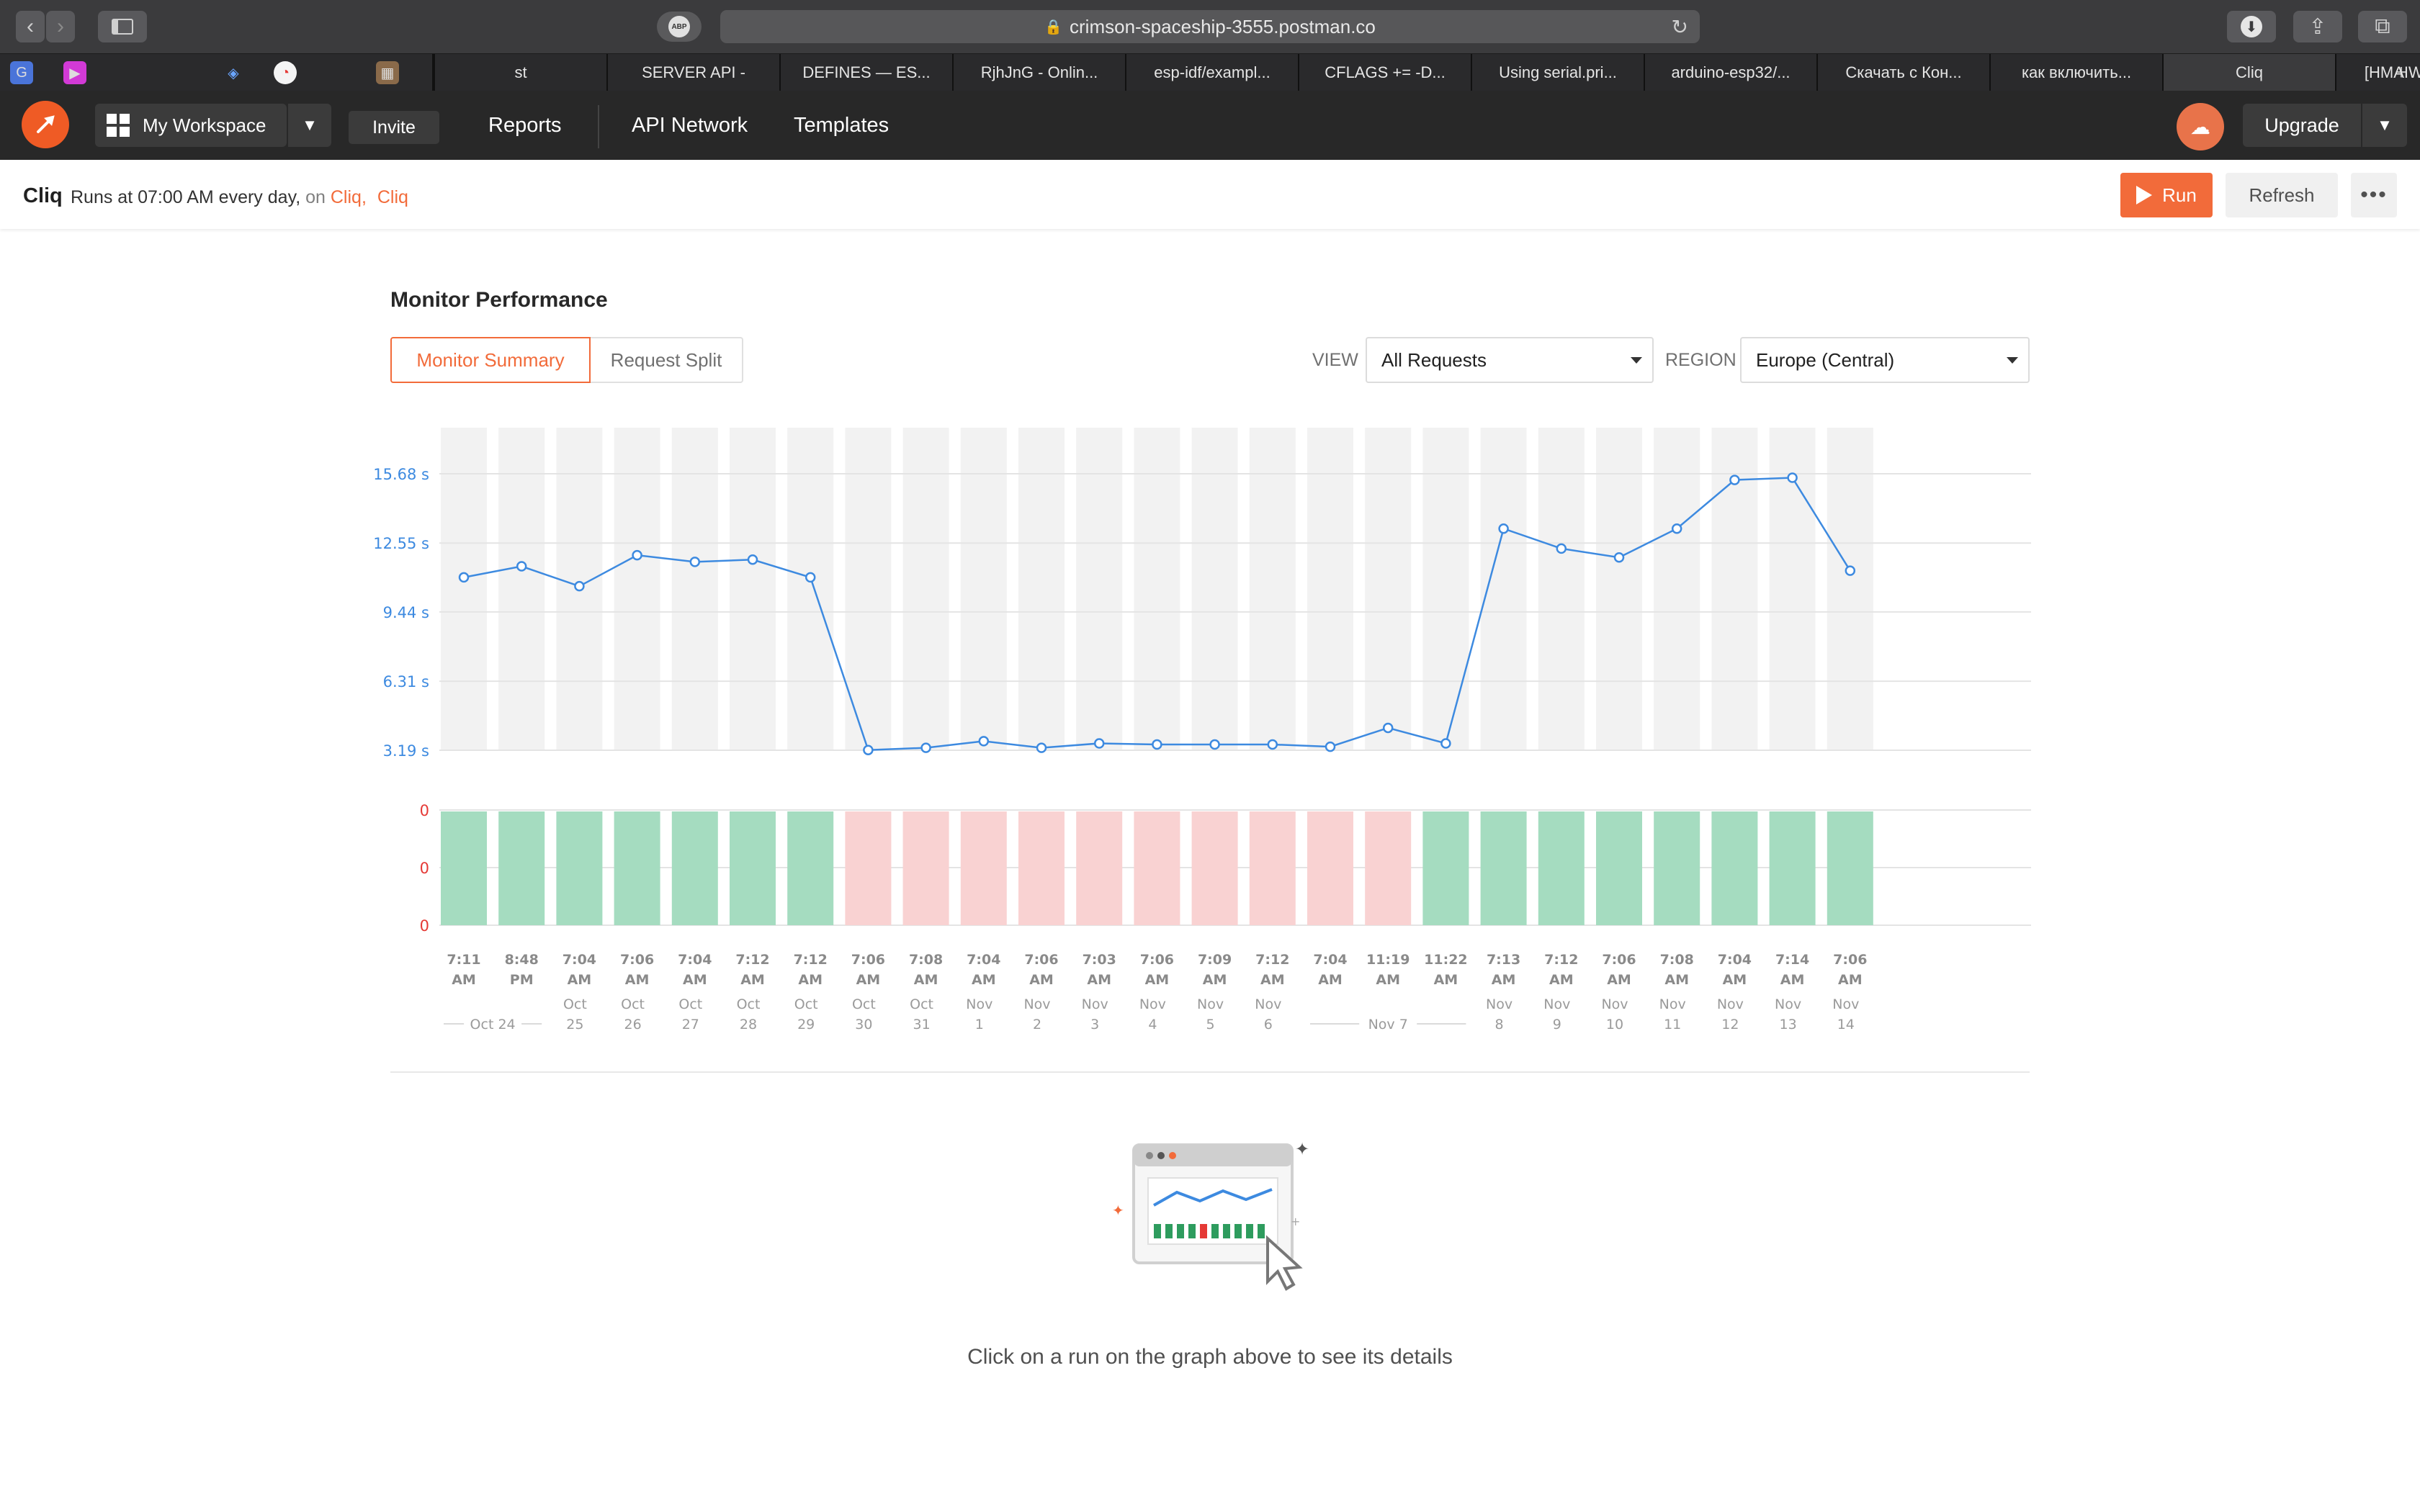  I want to click on more-options-button: •••, so click(2374, 195).